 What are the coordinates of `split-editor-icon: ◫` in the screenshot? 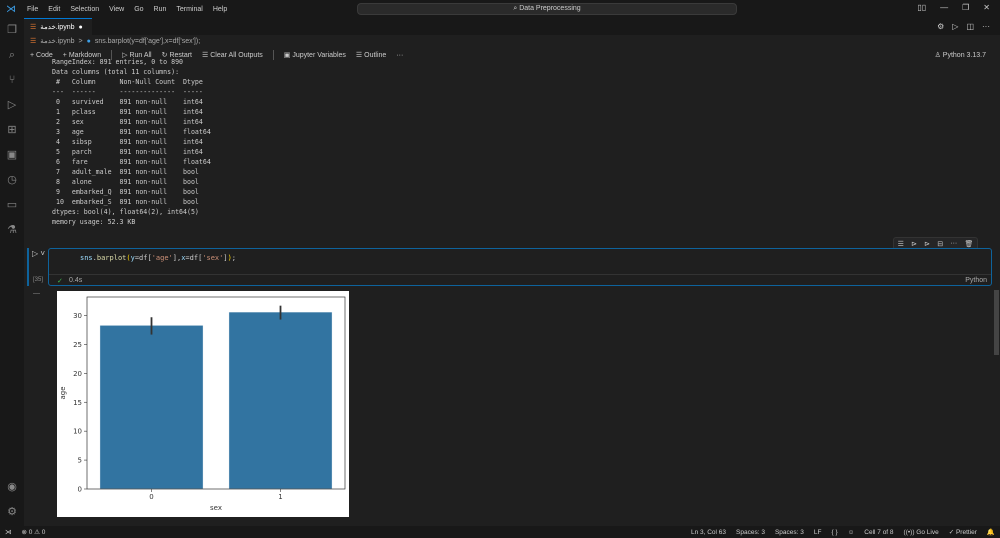 It's located at (970, 26).